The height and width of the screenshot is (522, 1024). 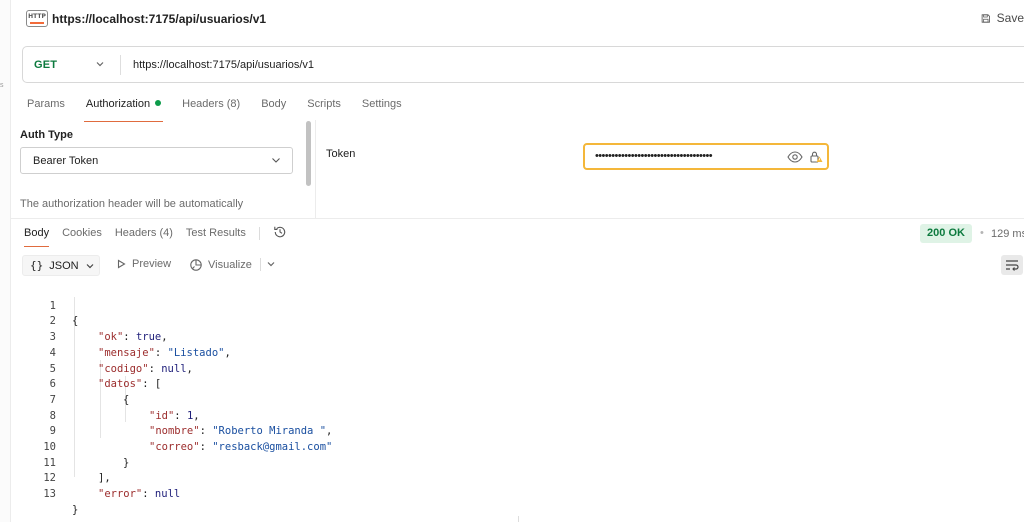 I want to click on tab-response-headers: Headers (4), so click(x=144, y=237).